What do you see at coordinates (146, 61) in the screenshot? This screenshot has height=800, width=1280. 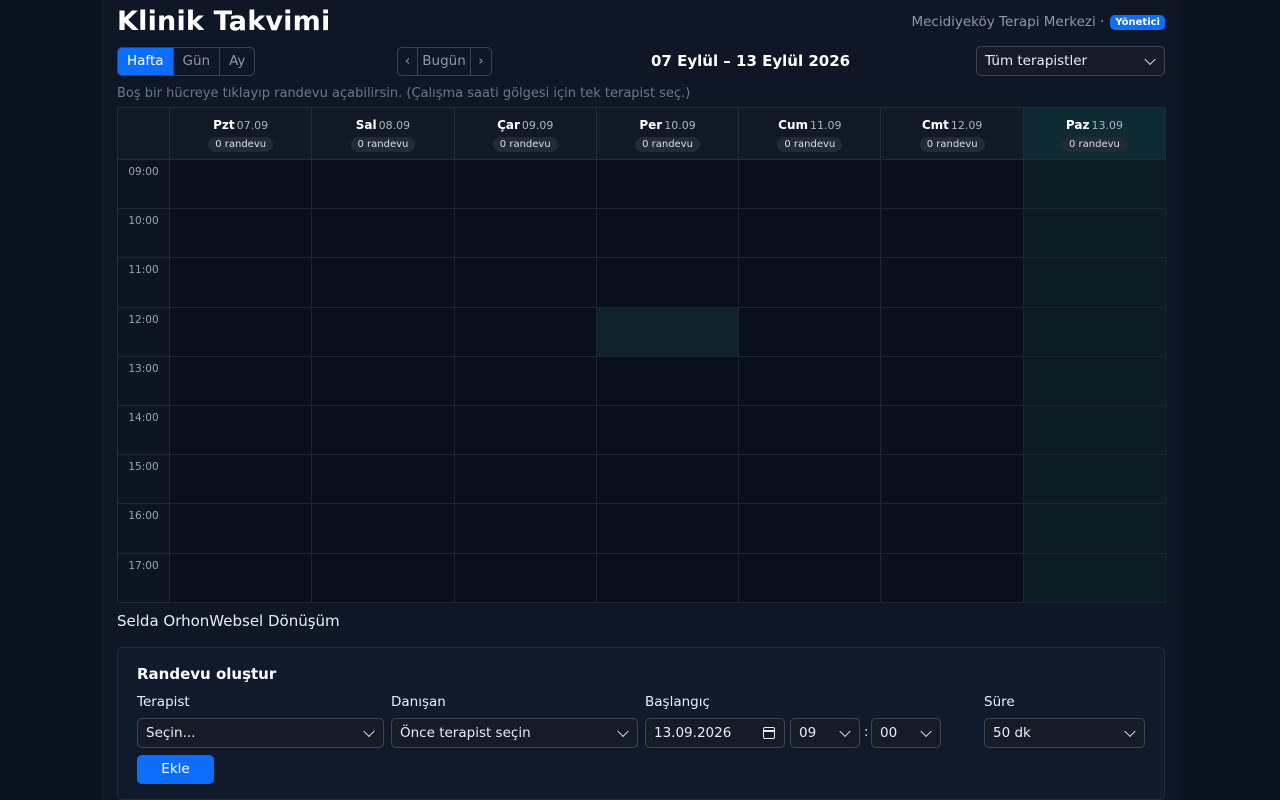 I see `view-week-button: Hafta` at bounding box center [146, 61].